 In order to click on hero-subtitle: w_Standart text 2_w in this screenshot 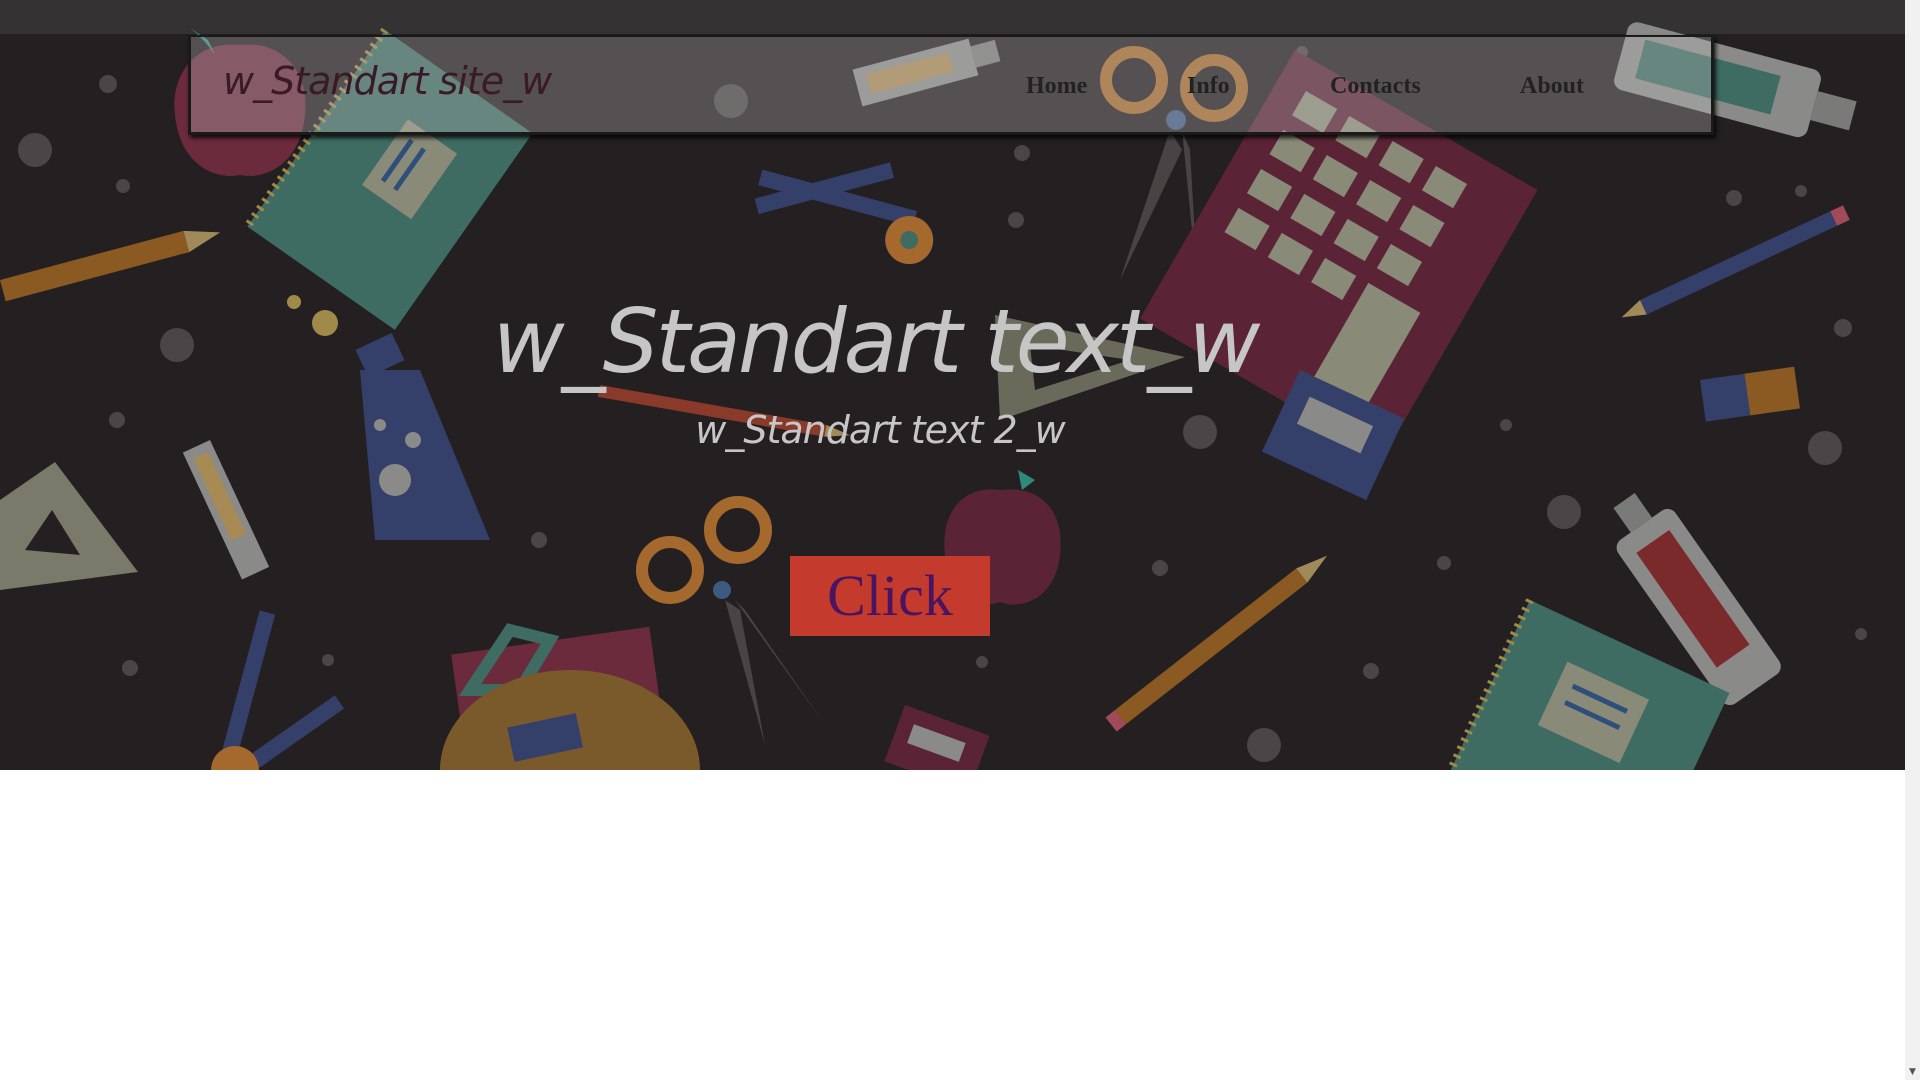, I will do `click(880, 430)`.